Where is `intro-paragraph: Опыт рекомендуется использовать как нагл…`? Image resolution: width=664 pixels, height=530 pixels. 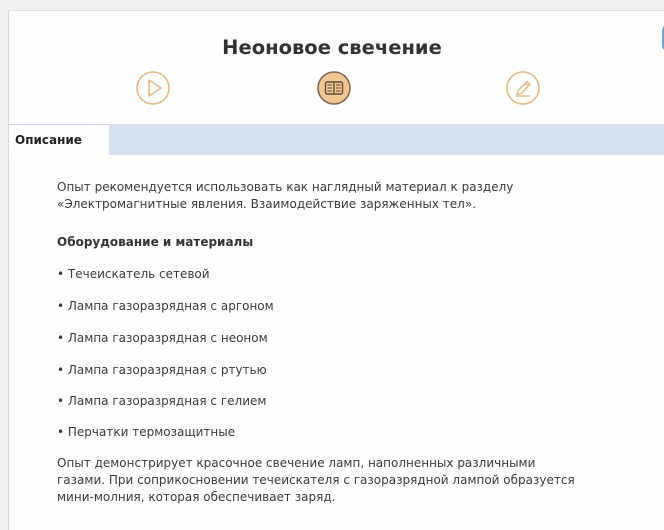
intro-paragraph: Опыт рекомендуется использовать как нагл… is located at coordinates (285, 196).